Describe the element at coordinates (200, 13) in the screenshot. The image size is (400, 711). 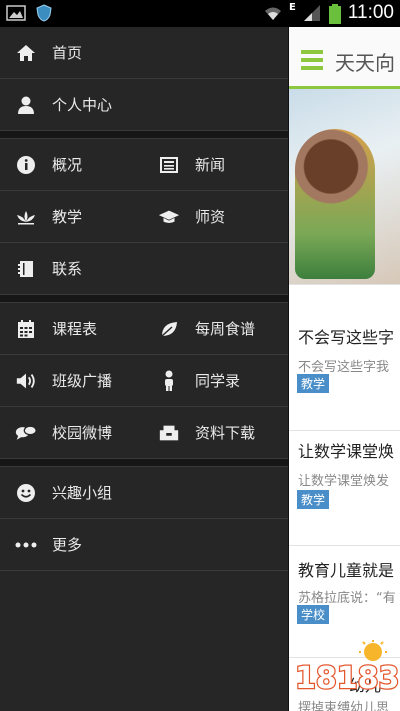
I see `status-bar: E 11:00` at that location.